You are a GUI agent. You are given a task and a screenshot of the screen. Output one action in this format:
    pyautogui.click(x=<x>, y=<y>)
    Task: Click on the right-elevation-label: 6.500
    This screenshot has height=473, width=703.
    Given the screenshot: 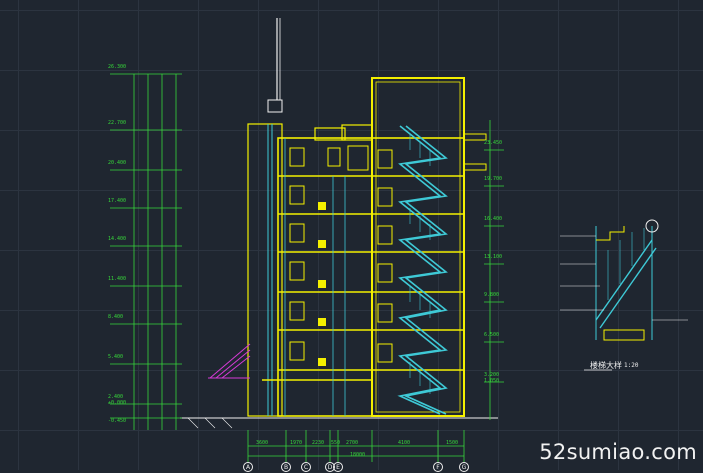 What is the action you would take?
    pyautogui.click(x=492, y=335)
    